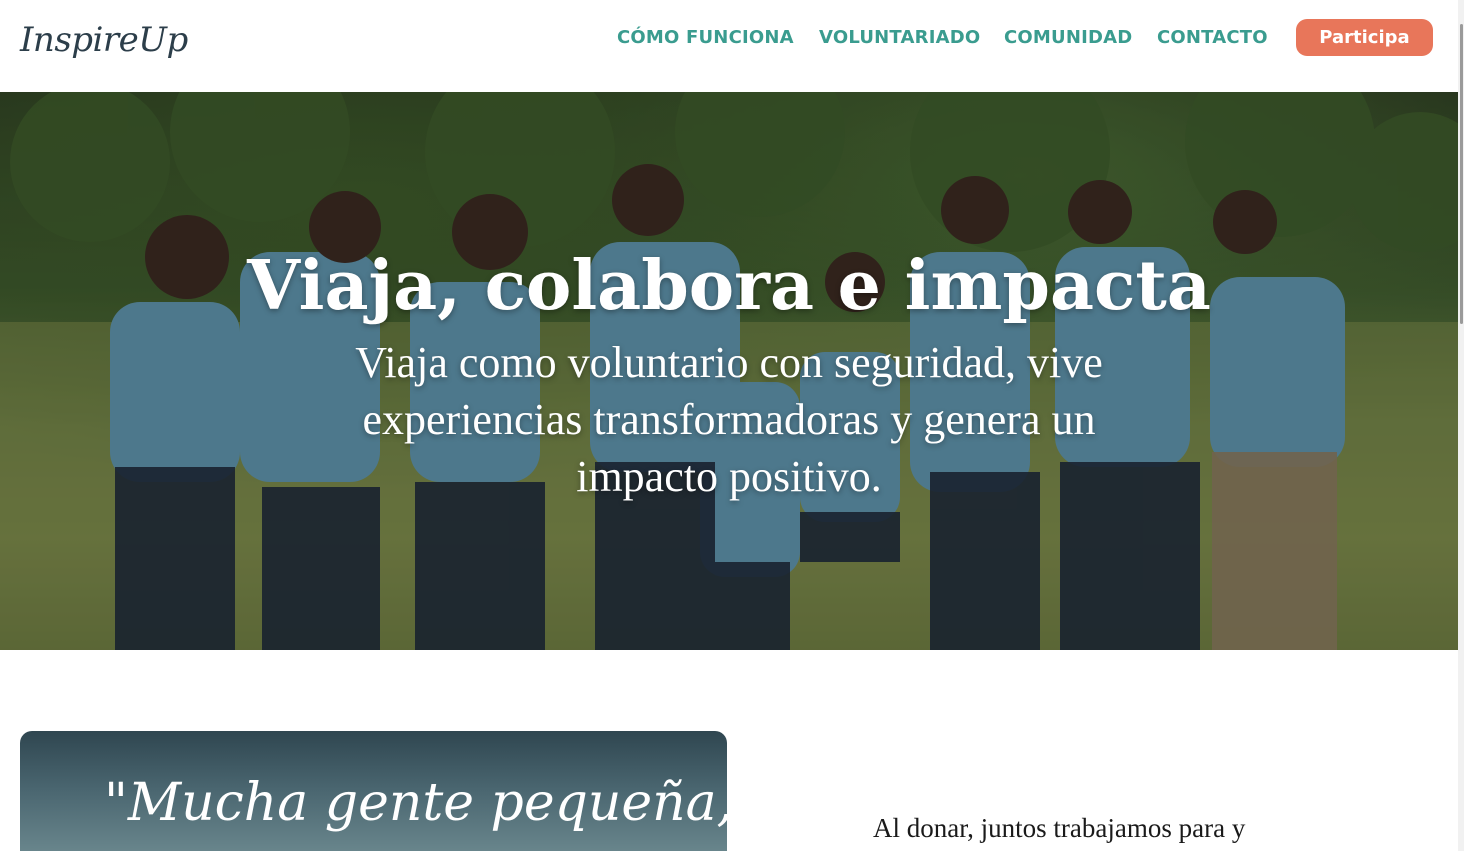 The width and height of the screenshot is (1464, 851). Describe the element at coordinates (415, 803) in the screenshot. I see `quote-text: "Mucha gente pequeña, en` at that location.